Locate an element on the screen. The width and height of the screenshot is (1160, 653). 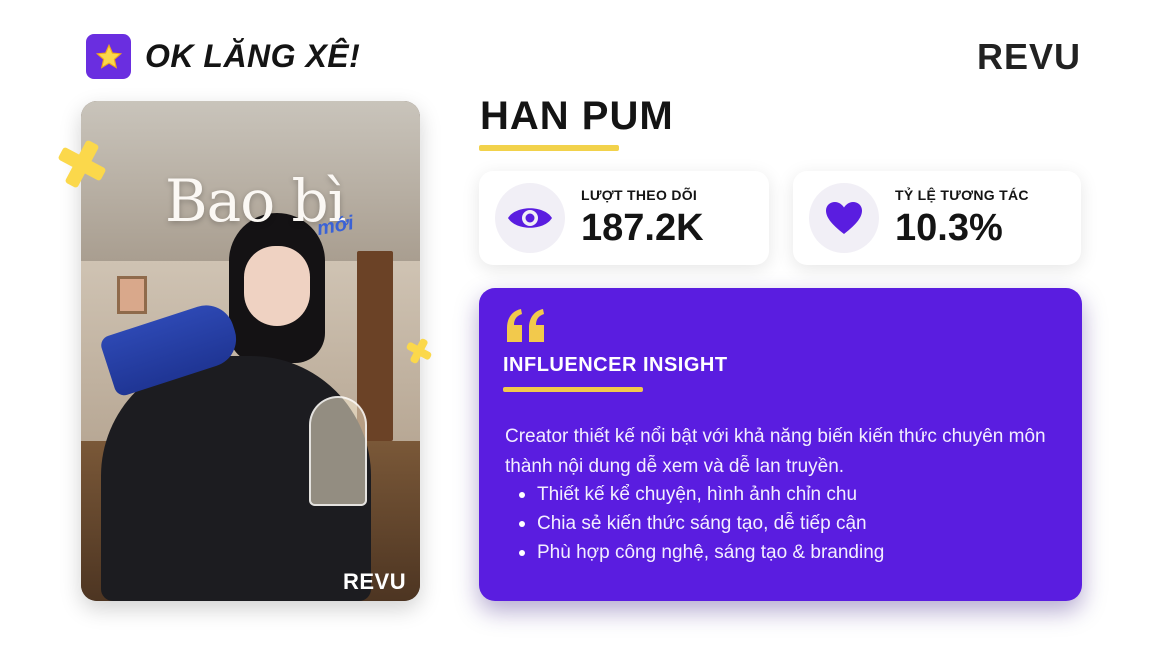
heart-icon is located at coordinates (844, 218).